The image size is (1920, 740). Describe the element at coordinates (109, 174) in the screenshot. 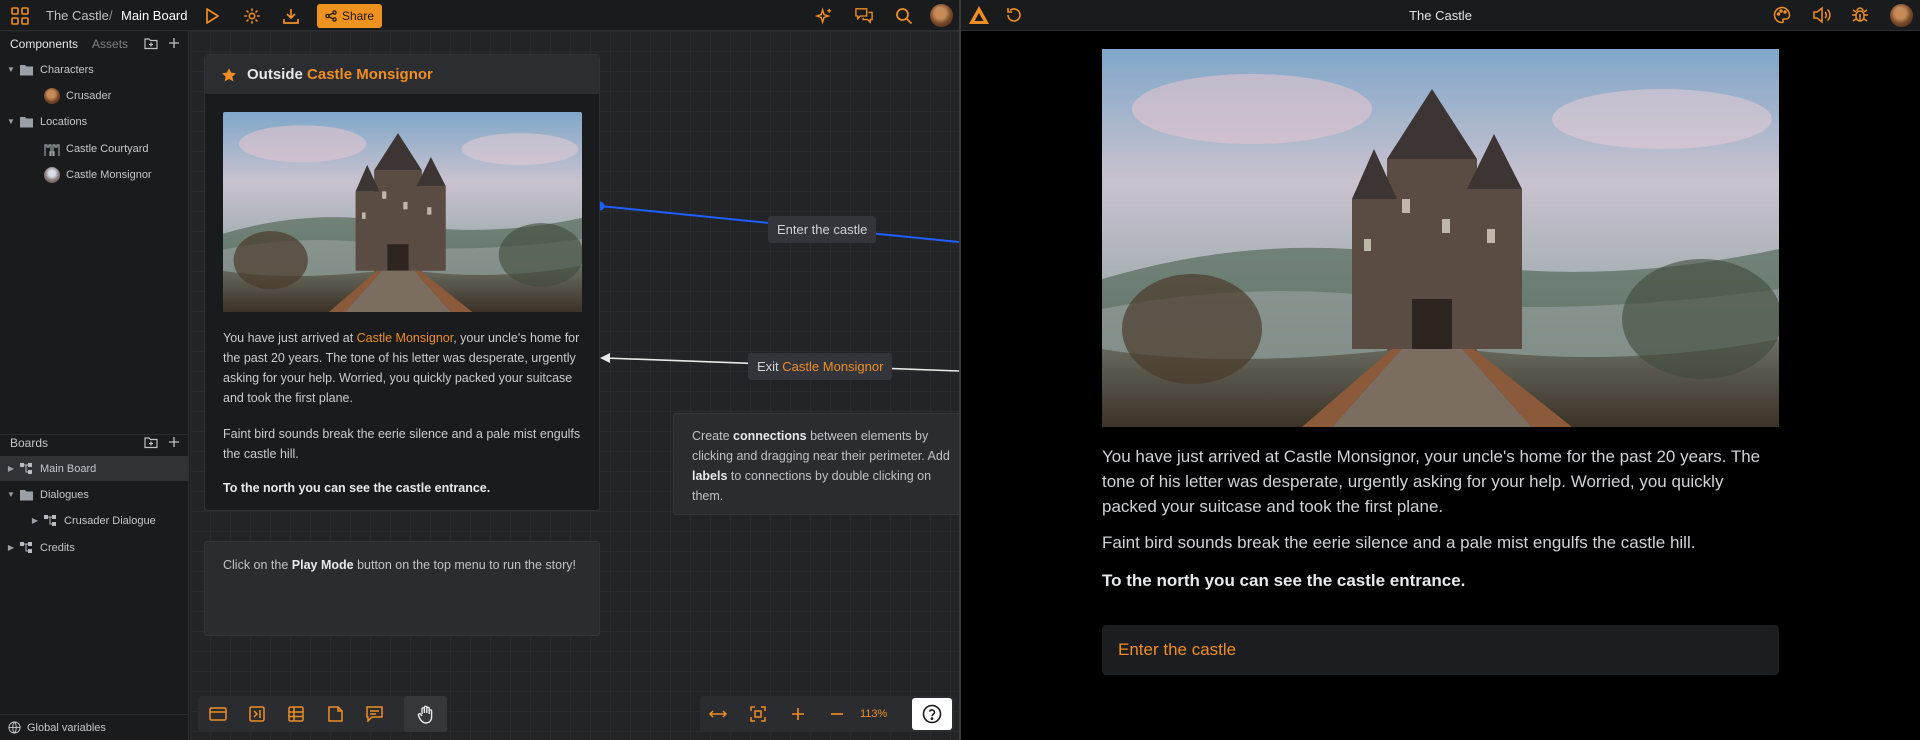

I see `tree-item-label: Castle Monsignor` at that location.